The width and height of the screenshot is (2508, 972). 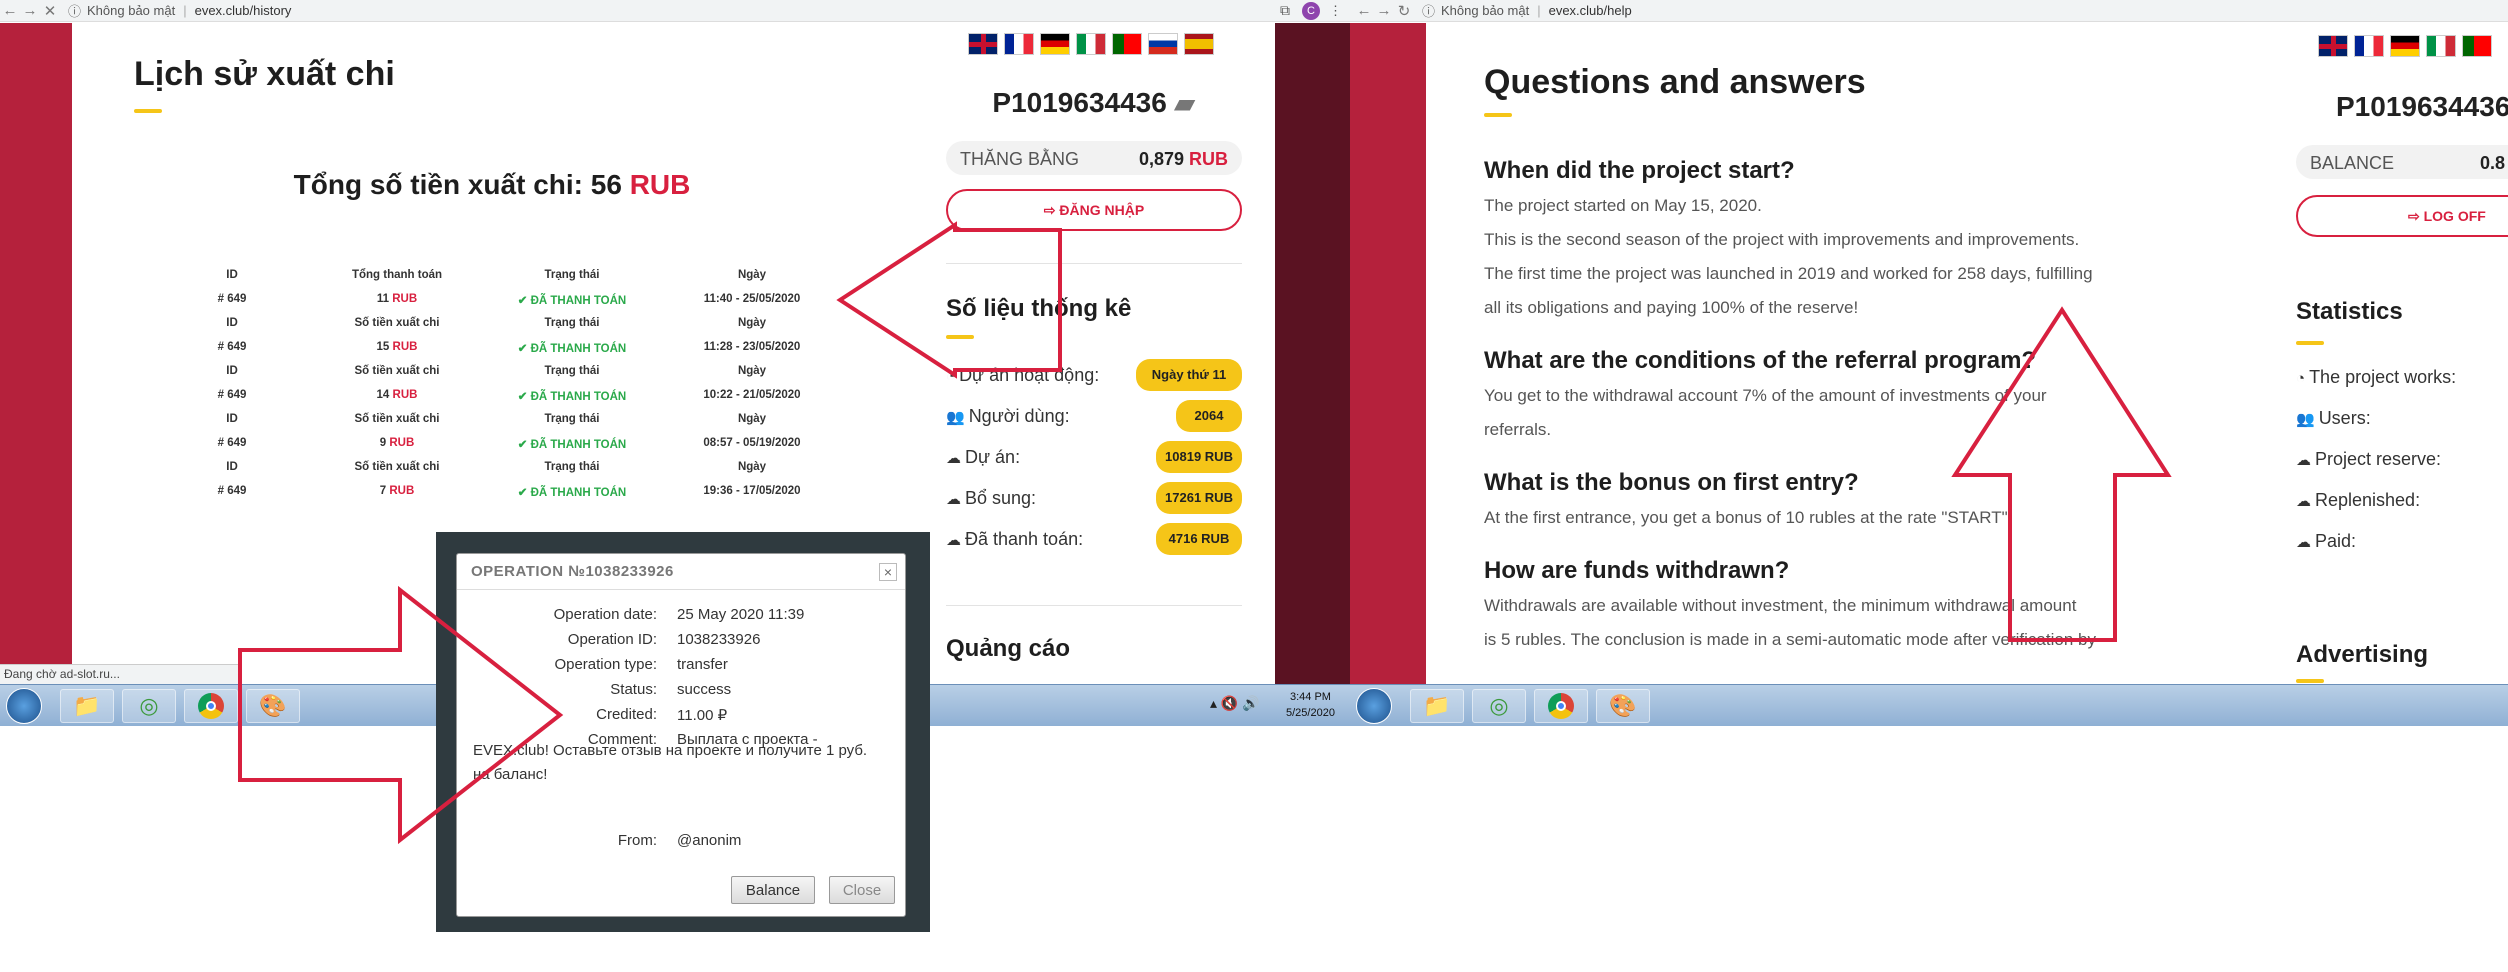 I want to click on arrow-left, so click(x=949, y=300).